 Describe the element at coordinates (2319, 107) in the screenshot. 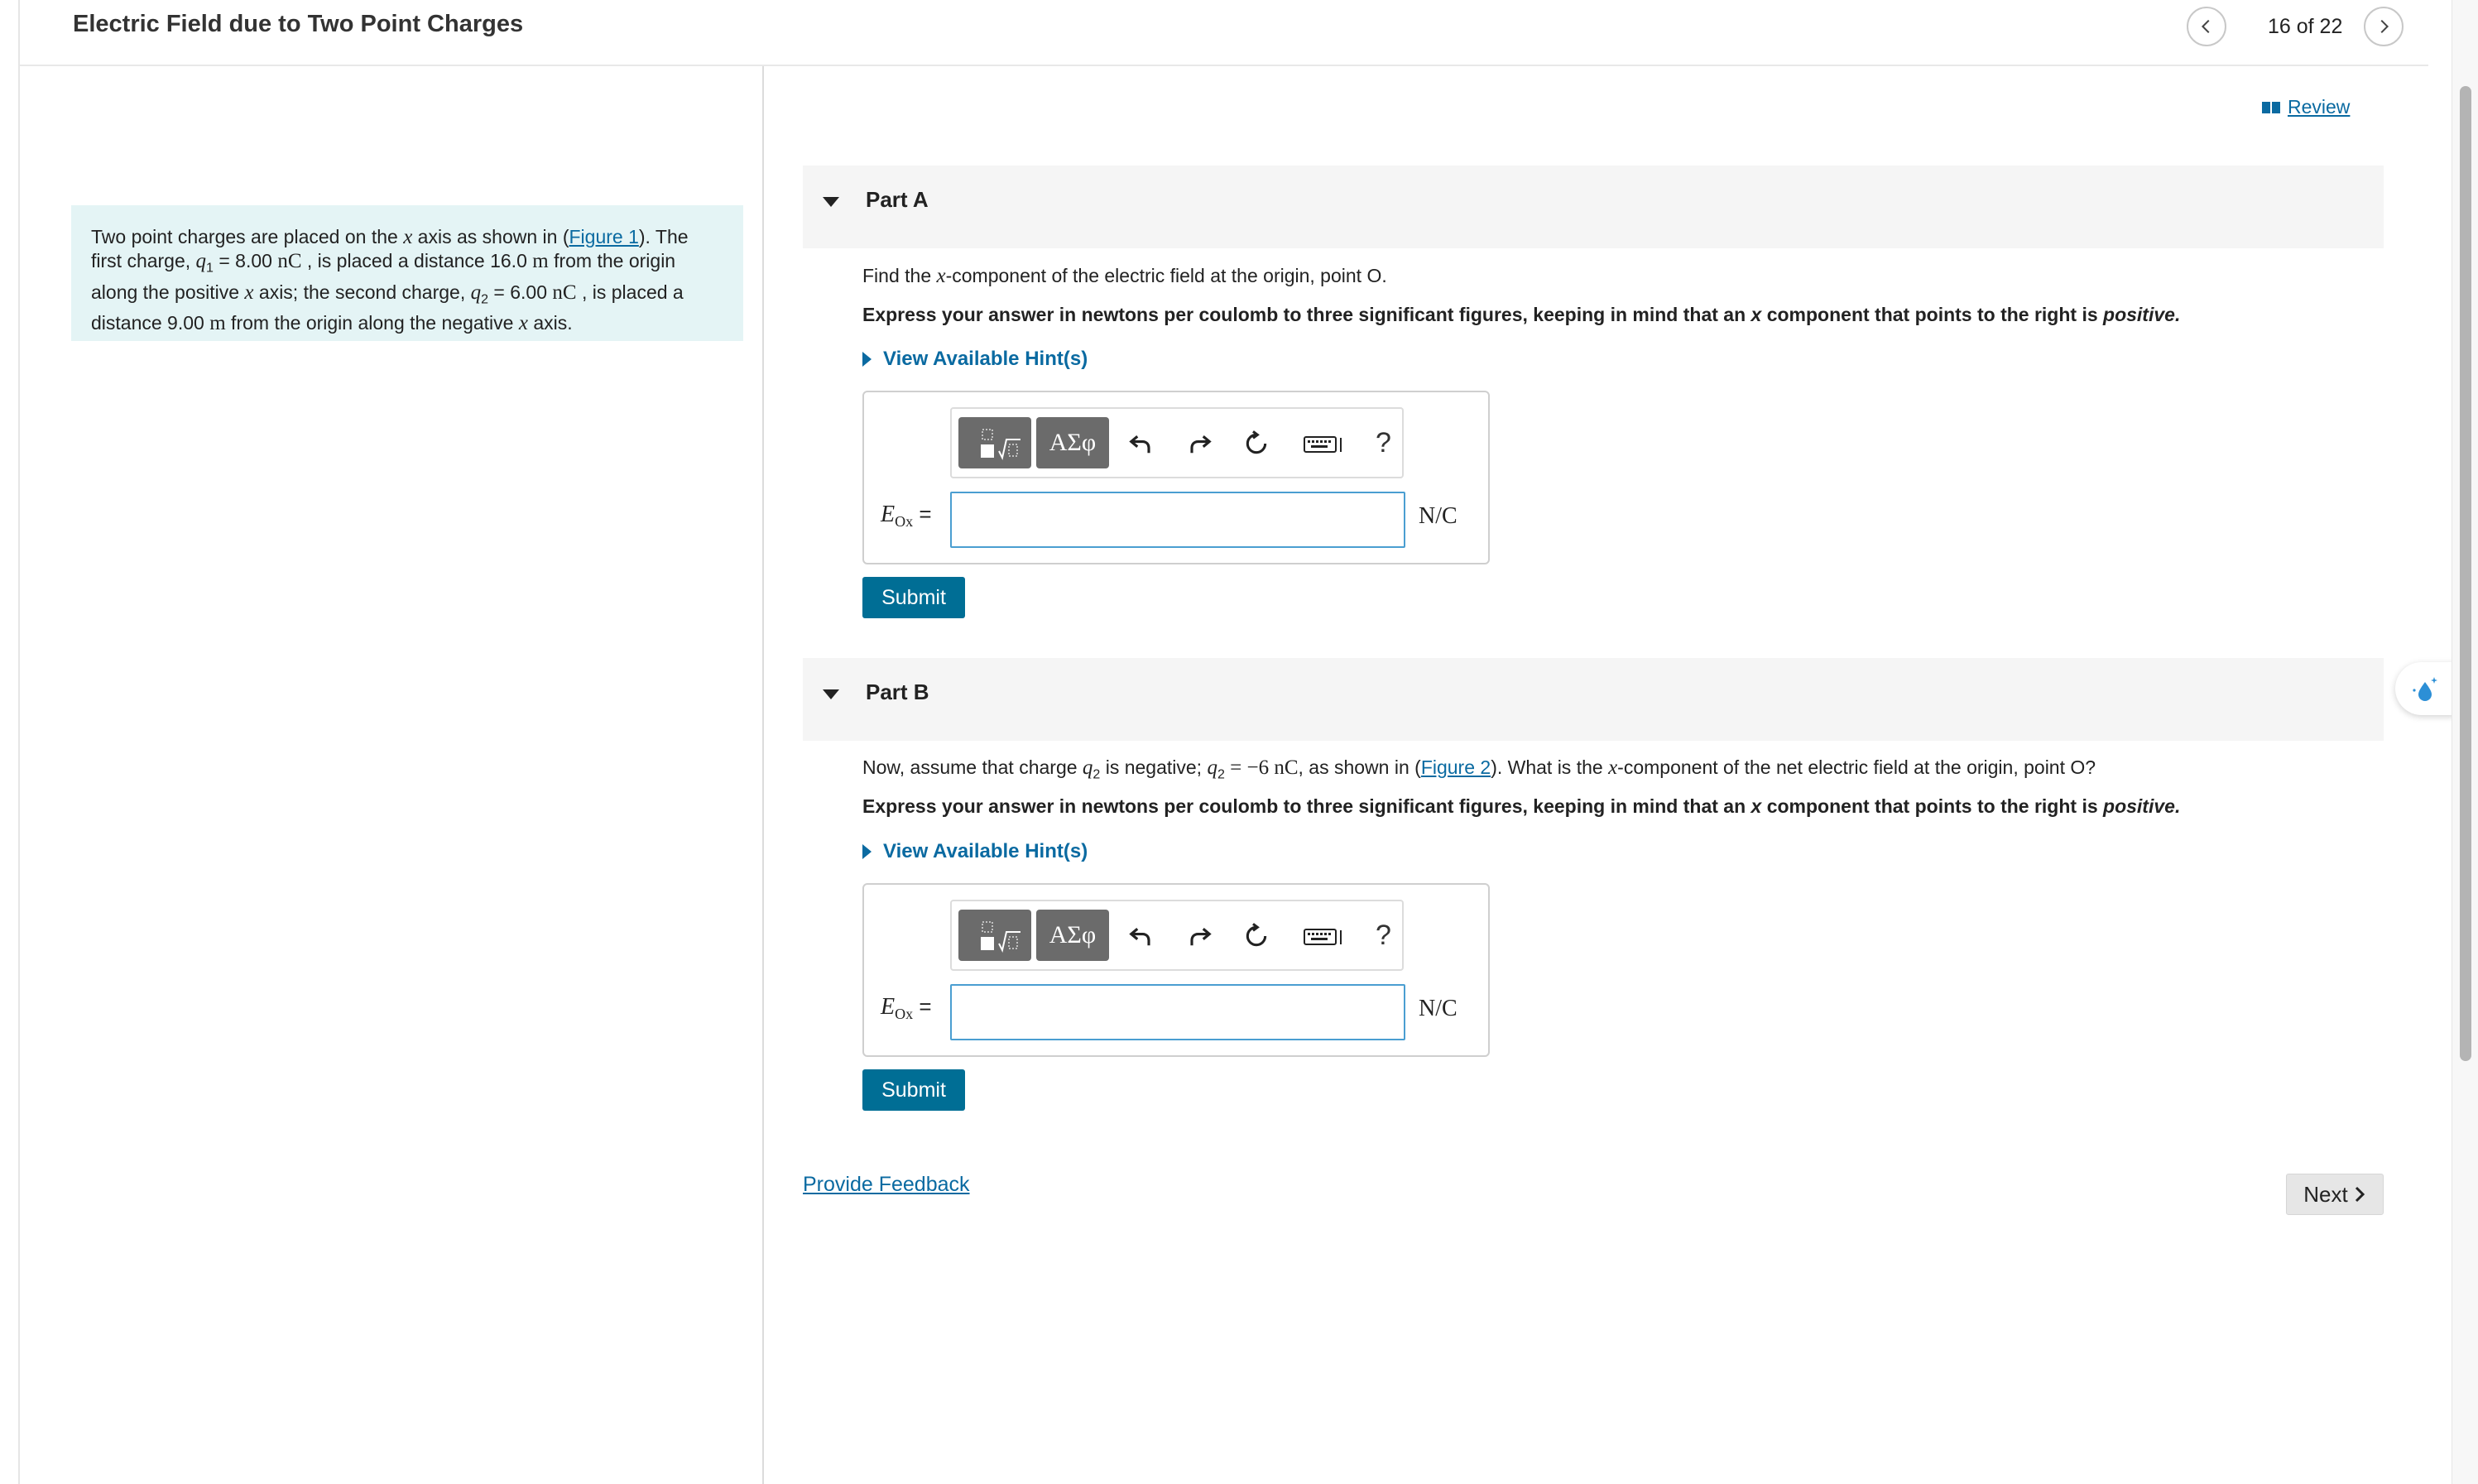

I see `review-label: Review` at that location.